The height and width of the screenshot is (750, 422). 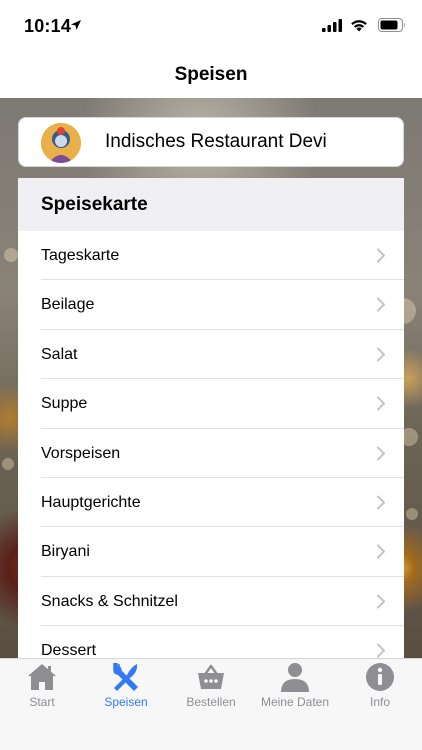 What do you see at coordinates (211, 676) in the screenshot?
I see `basket-icon` at bounding box center [211, 676].